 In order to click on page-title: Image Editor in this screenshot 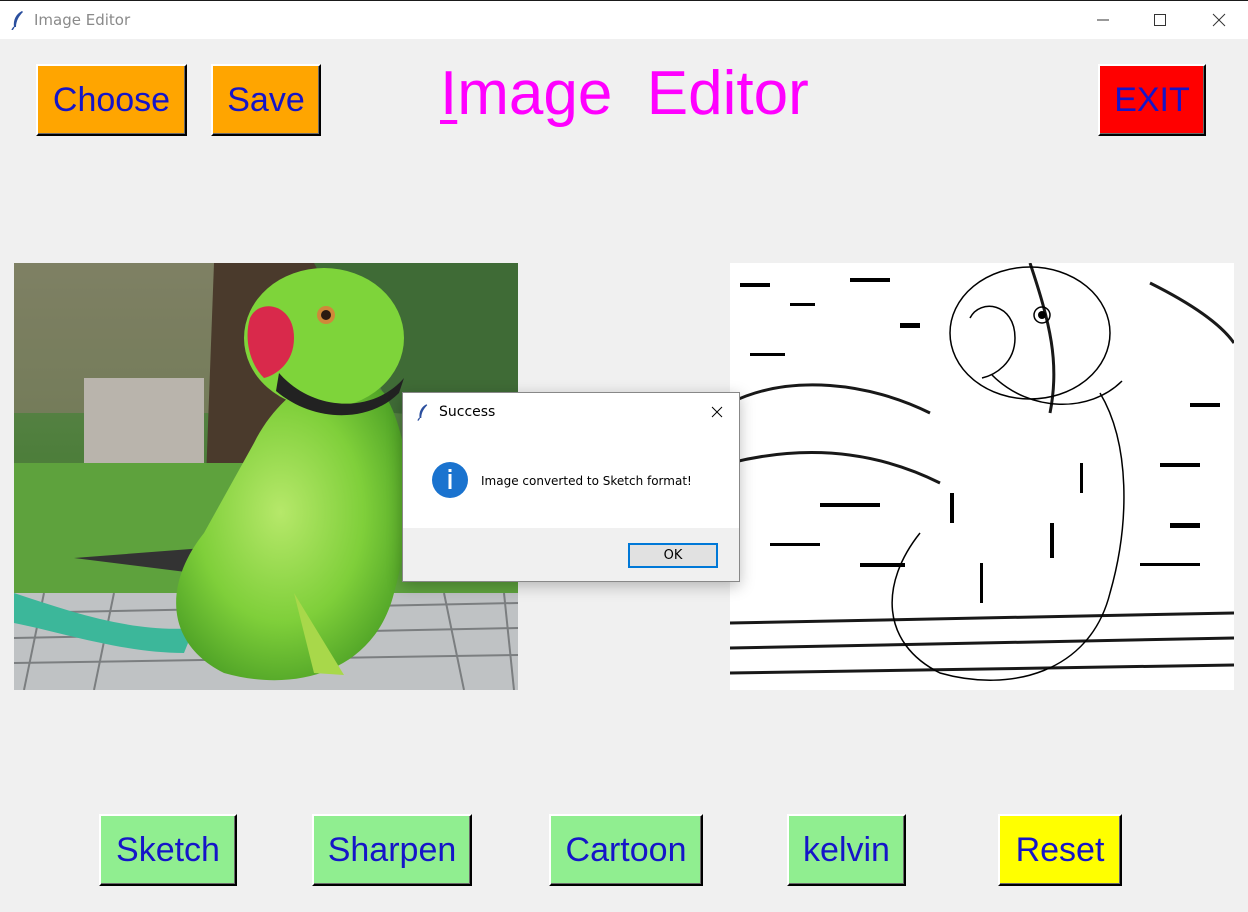, I will do `click(624, 93)`.